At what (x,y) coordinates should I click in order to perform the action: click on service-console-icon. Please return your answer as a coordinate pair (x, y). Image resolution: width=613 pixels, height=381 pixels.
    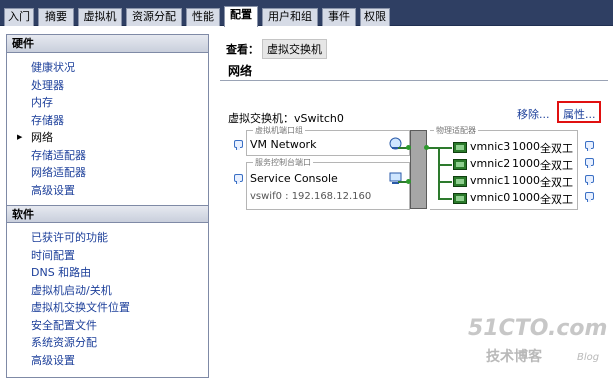
    Looking at the image, I should click on (395, 178).